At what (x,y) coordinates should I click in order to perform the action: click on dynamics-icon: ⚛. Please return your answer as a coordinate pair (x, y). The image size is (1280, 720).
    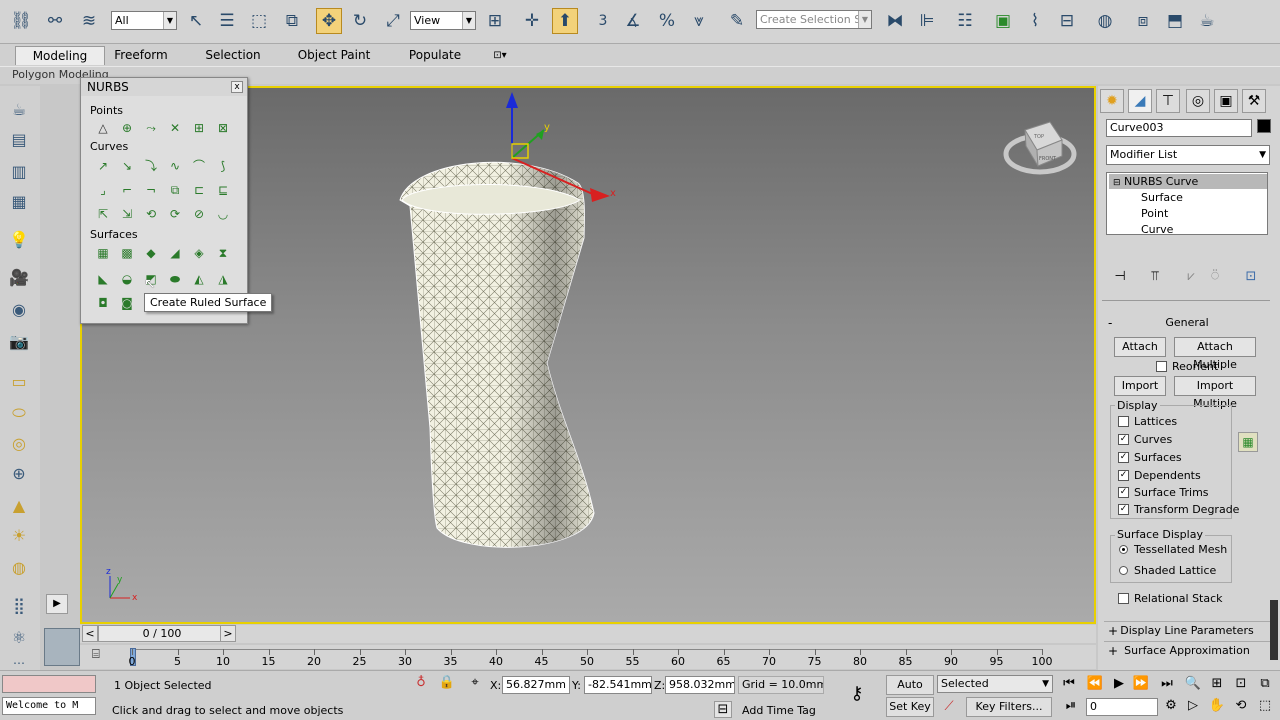
    Looking at the image, I should click on (19, 637).